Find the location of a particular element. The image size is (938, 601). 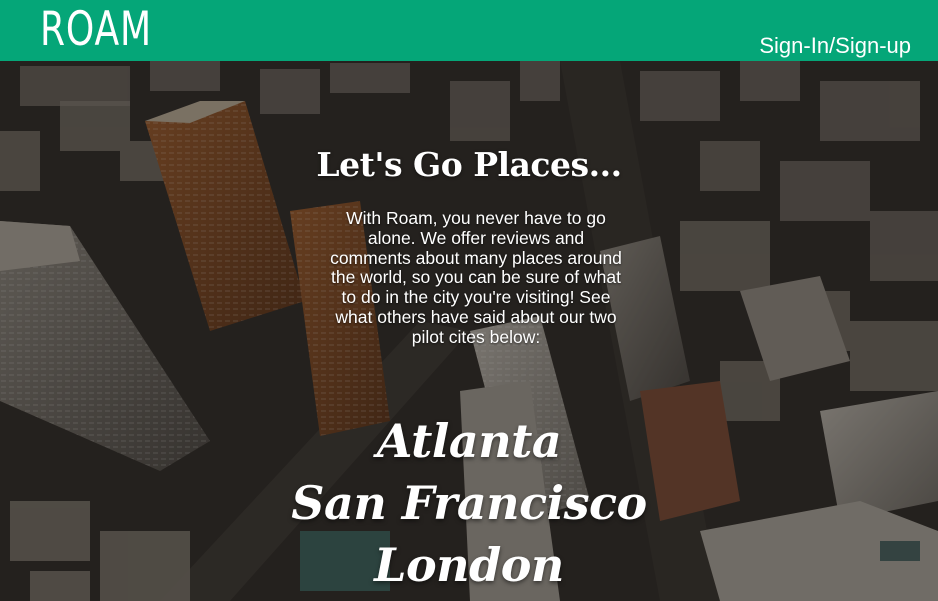

sign-in-sign-up-link: Sign-In/Sign-up is located at coordinates (835, 46).